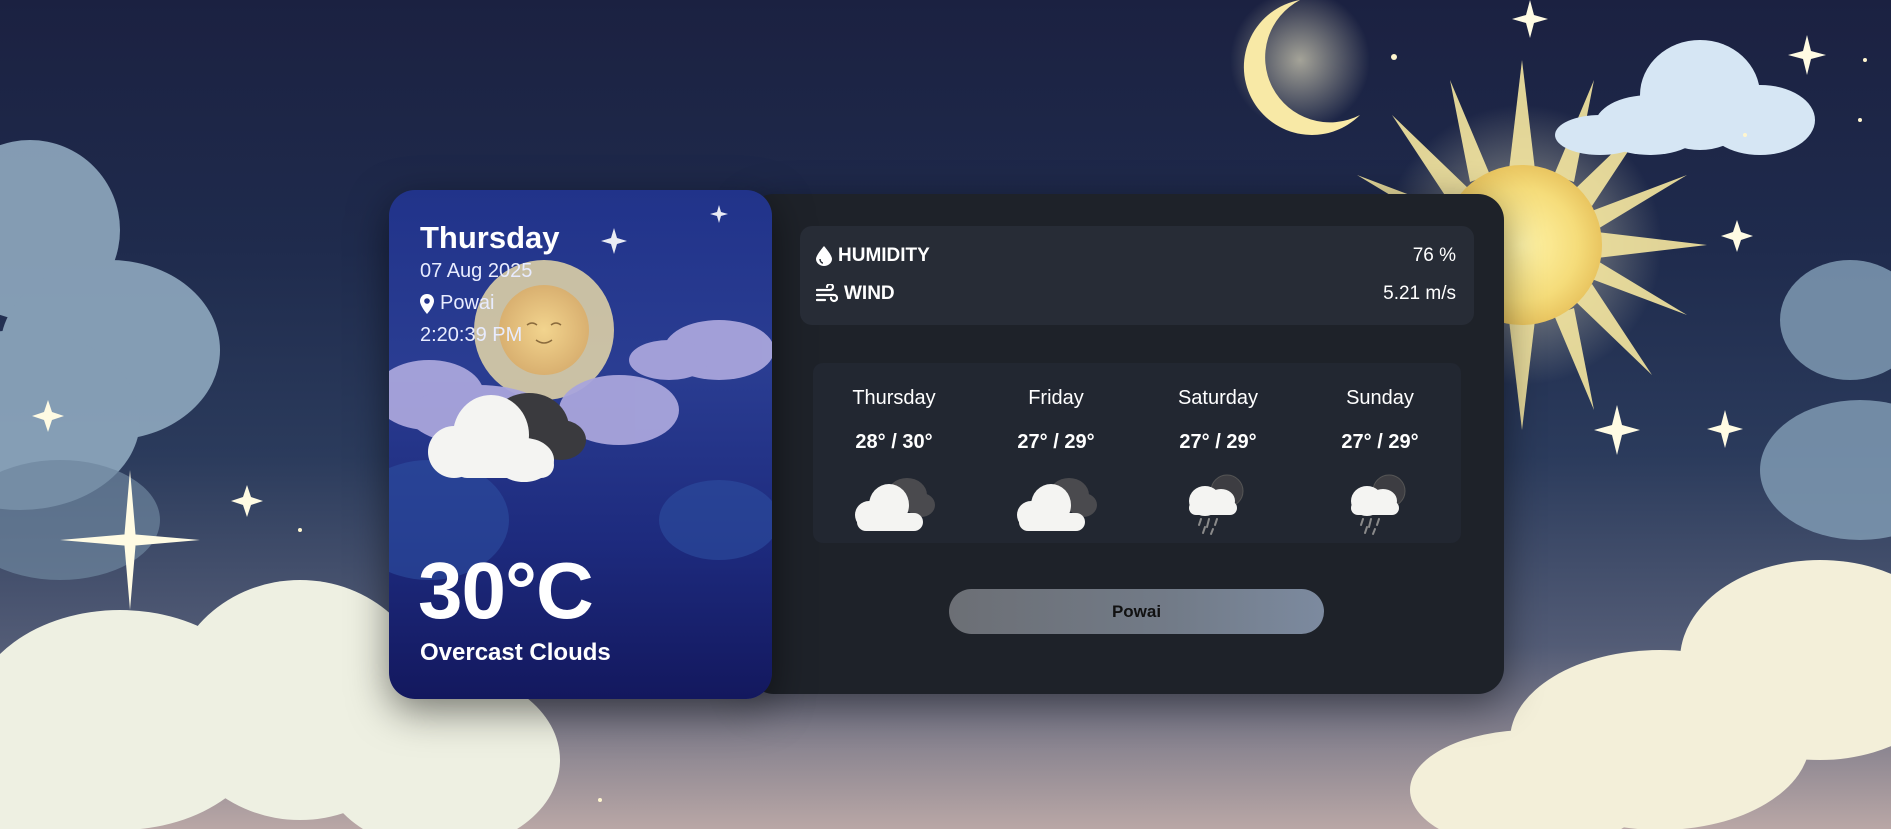 This screenshot has width=1891, height=829. What do you see at coordinates (490, 237) in the screenshot?
I see `current-day: Thursday` at bounding box center [490, 237].